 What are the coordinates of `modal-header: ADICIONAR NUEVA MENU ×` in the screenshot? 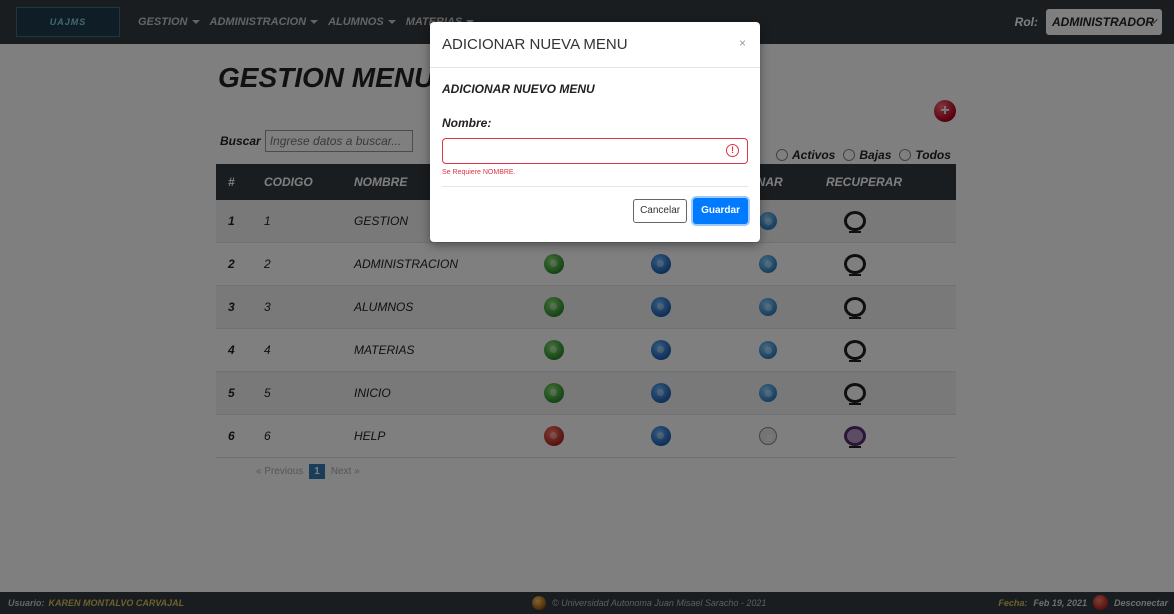 It's located at (595, 45).